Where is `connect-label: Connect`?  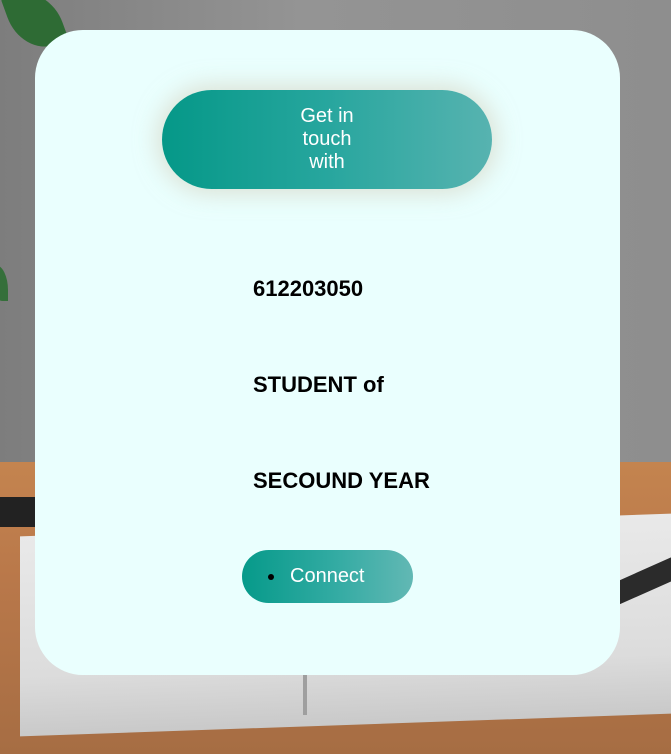 connect-label: Connect is located at coordinates (327, 576).